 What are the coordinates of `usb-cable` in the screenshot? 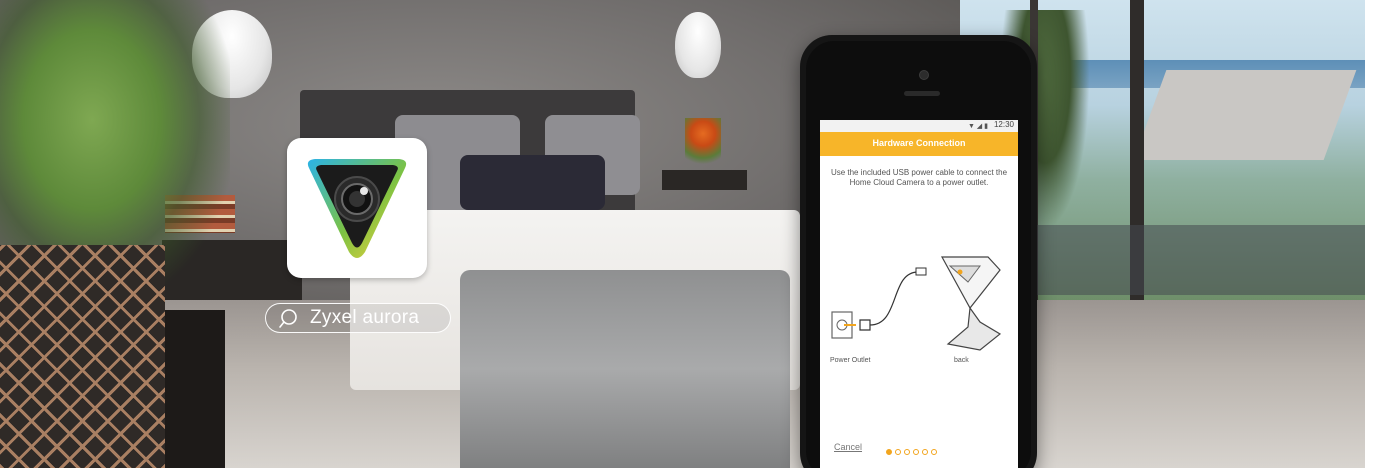 It's located at (894, 298).